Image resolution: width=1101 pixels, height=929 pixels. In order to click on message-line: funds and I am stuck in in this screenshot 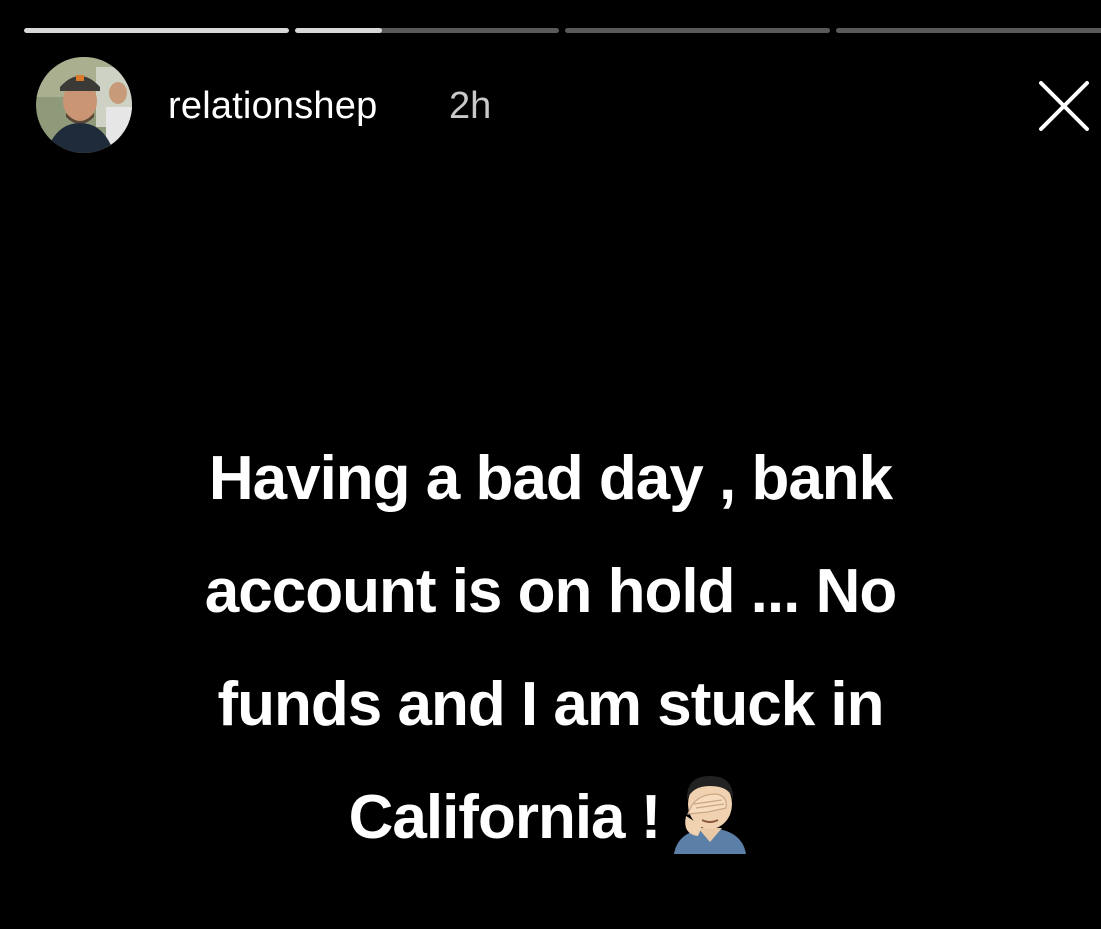, I will do `click(551, 704)`.